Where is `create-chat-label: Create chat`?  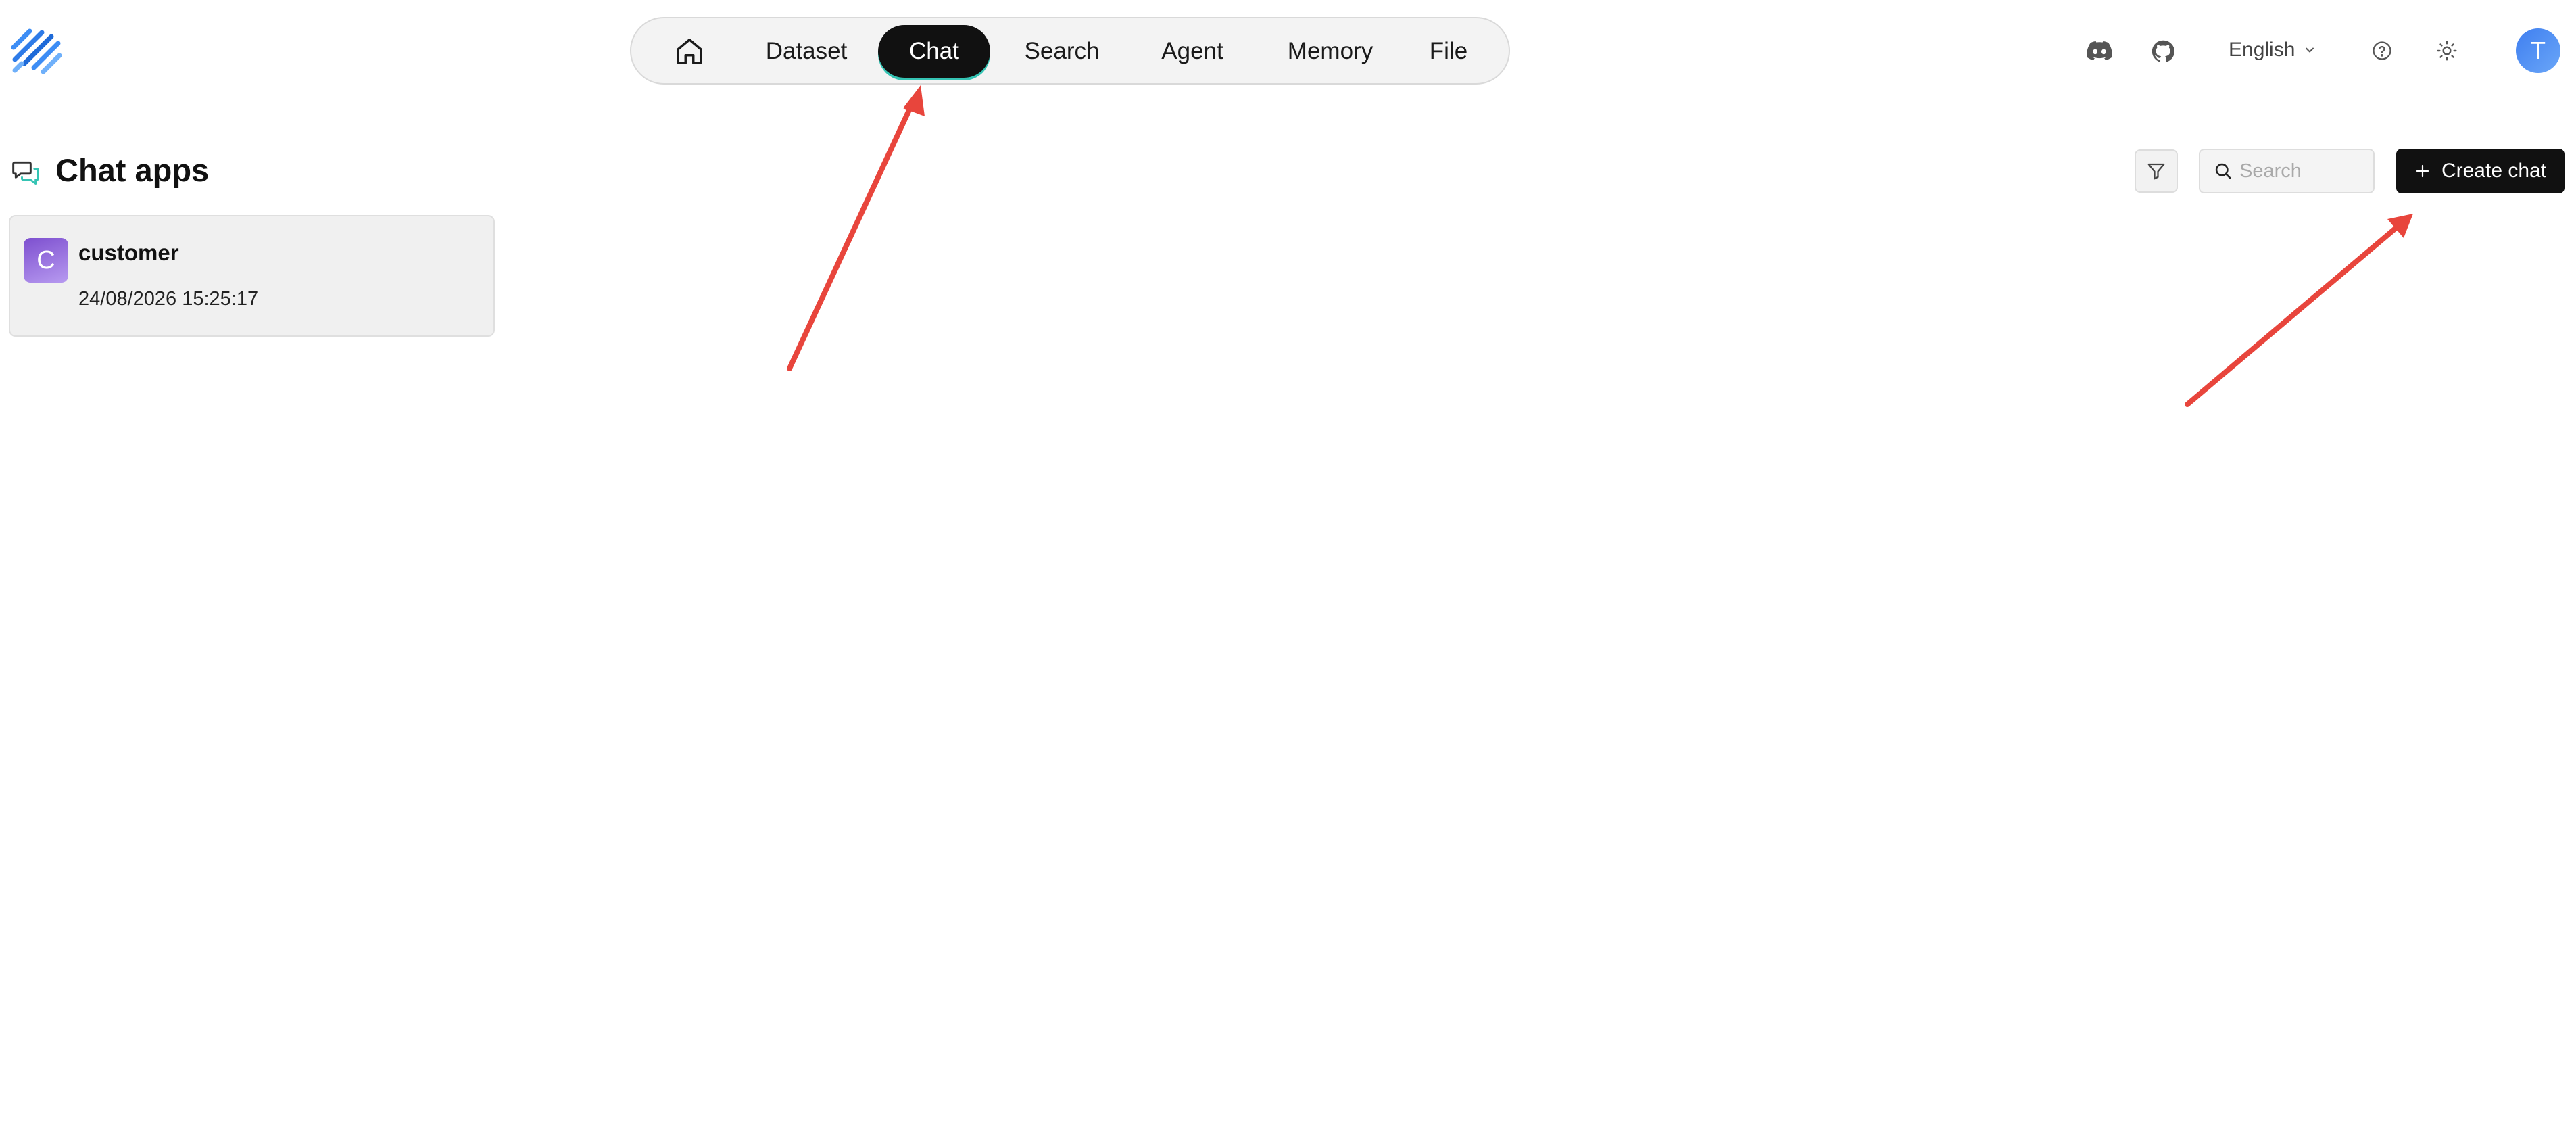 create-chat-label: Create chat is located at coordinates (2494, 171).